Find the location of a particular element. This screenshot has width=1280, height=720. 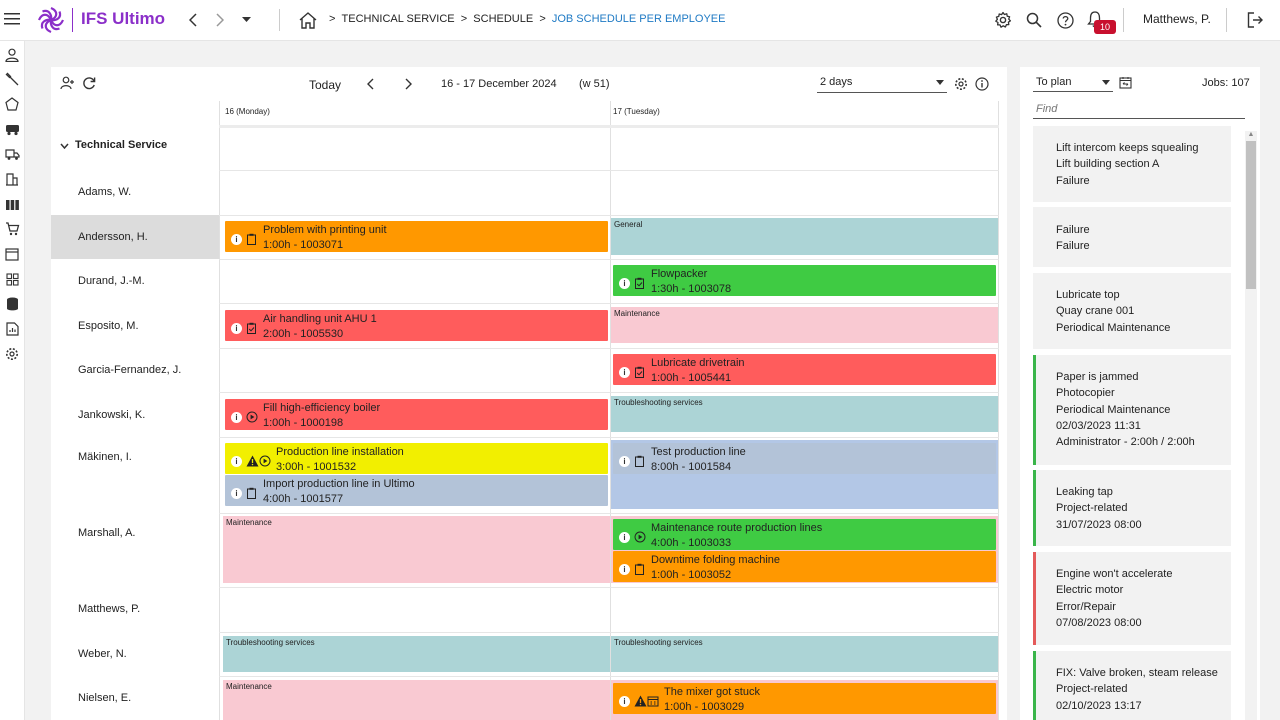

info-icon is located at coordinates (981, 83).